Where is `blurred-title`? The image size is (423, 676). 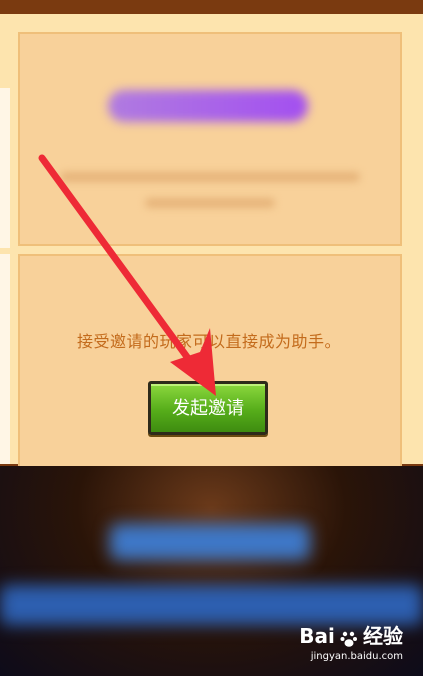 blurred-title is located at coordinates (208, 106).